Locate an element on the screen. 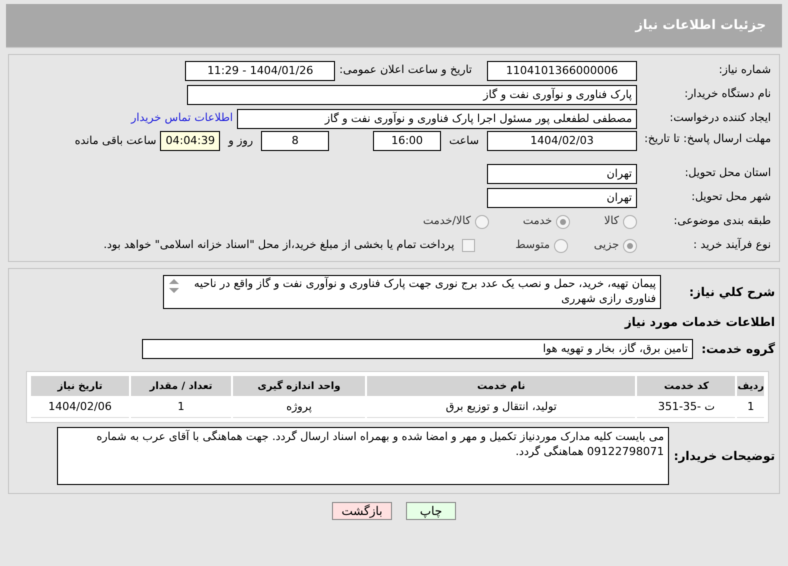 This screenshot has height=566, width=788. print-button: چاپ is located at coordinates (431, 511).